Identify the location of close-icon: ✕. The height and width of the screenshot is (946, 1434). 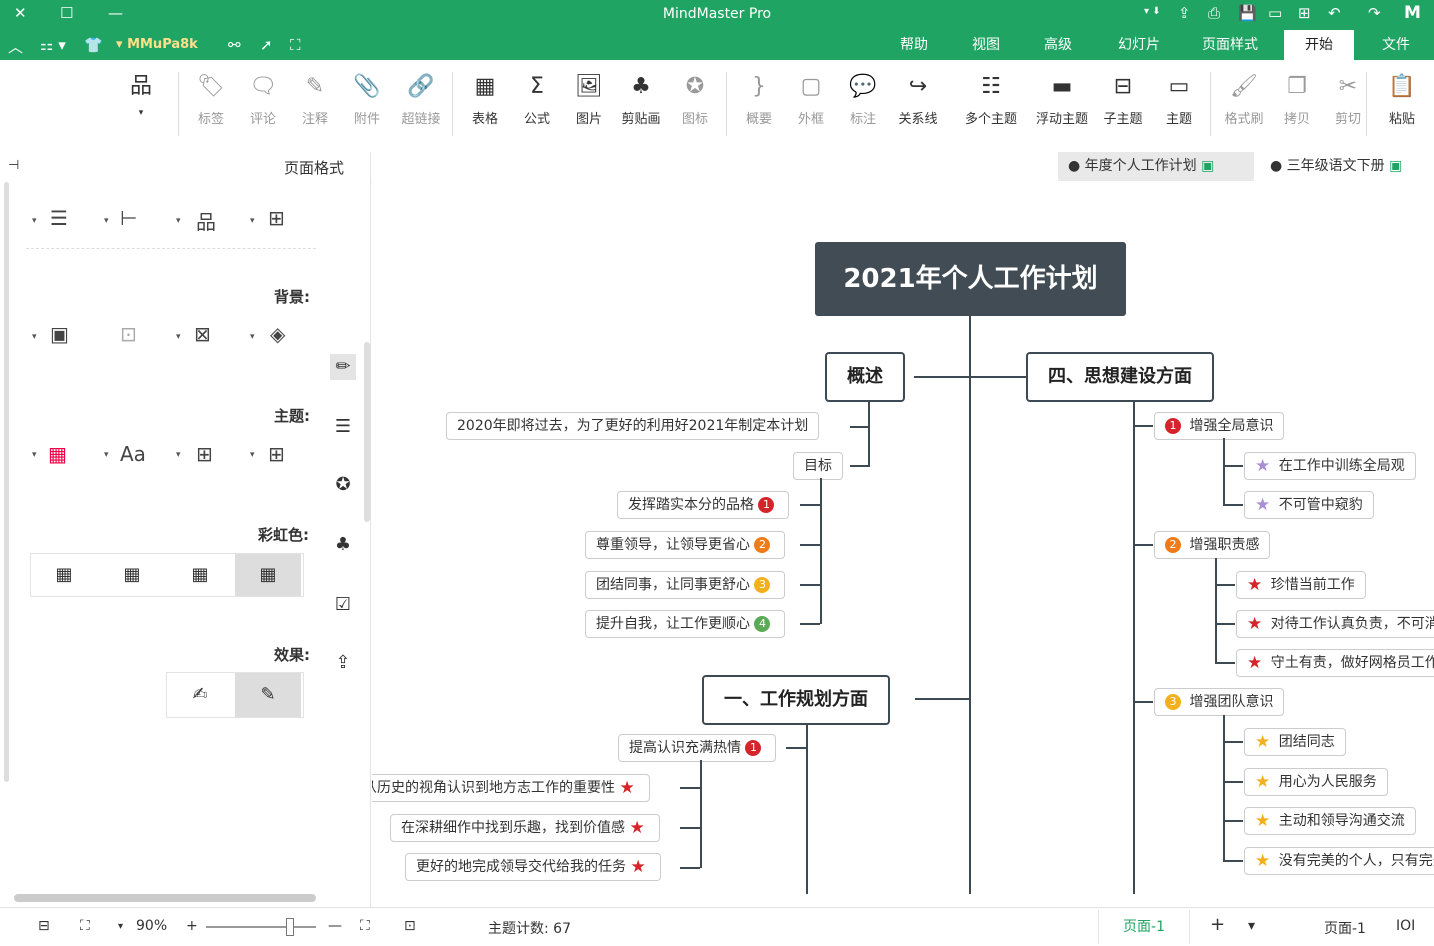
(20, 13).